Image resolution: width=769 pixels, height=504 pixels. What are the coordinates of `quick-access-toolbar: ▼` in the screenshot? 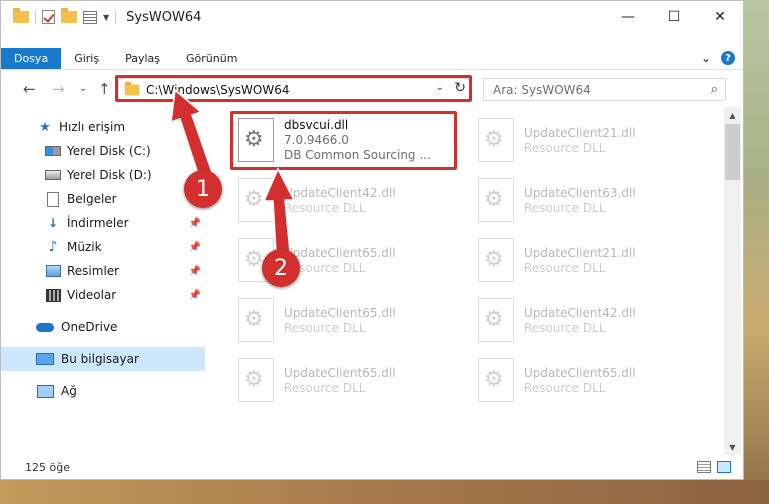 It's located at (65, 16).